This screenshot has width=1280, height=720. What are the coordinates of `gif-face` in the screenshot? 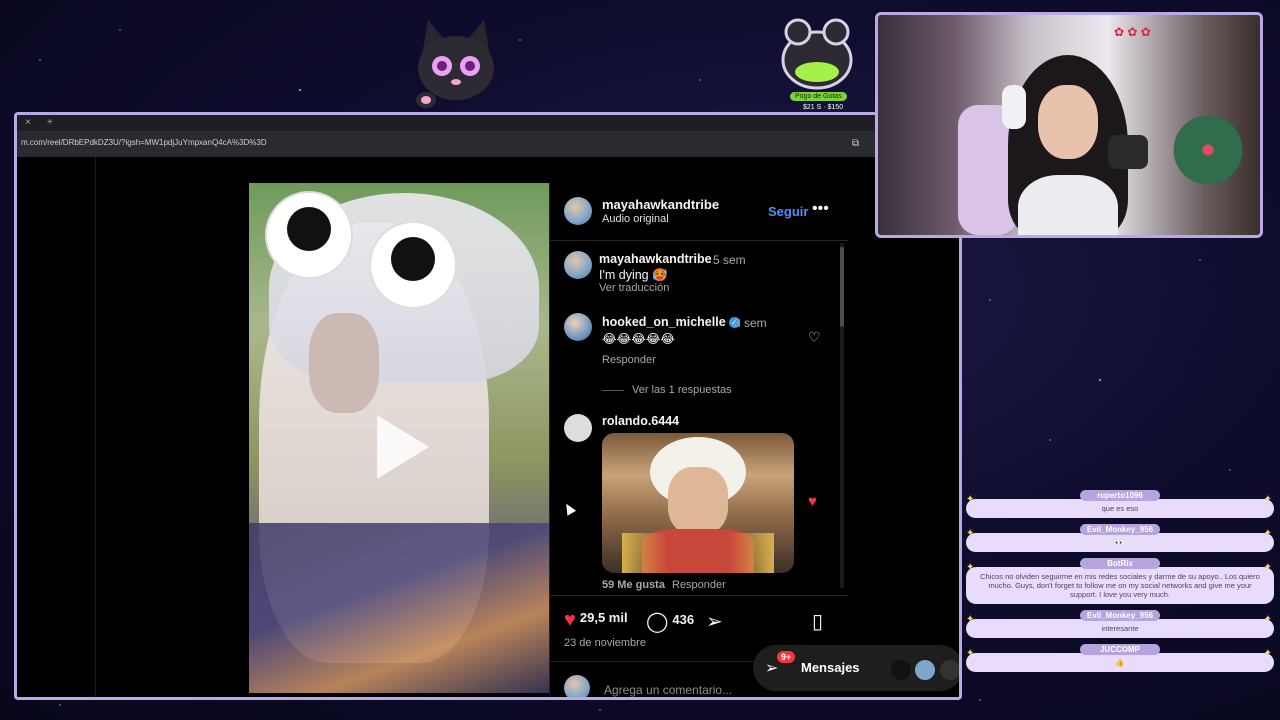 It's located at (698, 501).